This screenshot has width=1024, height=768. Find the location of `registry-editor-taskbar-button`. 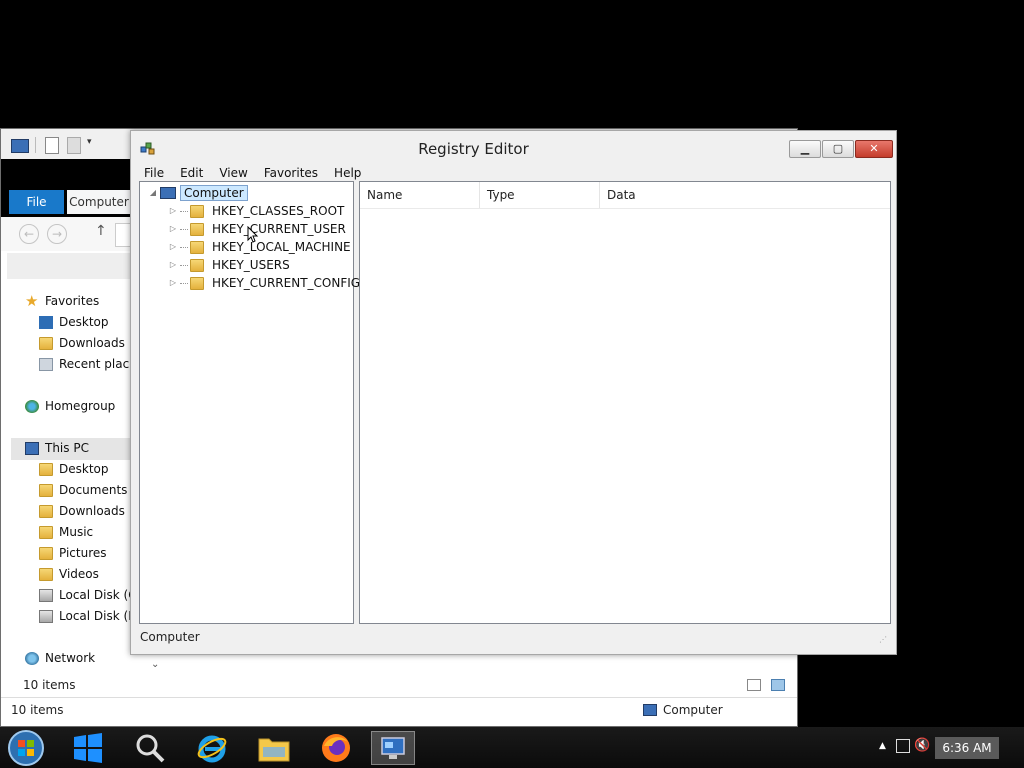

registry-editor-taskbar-button is located at coordinates (393, 748).